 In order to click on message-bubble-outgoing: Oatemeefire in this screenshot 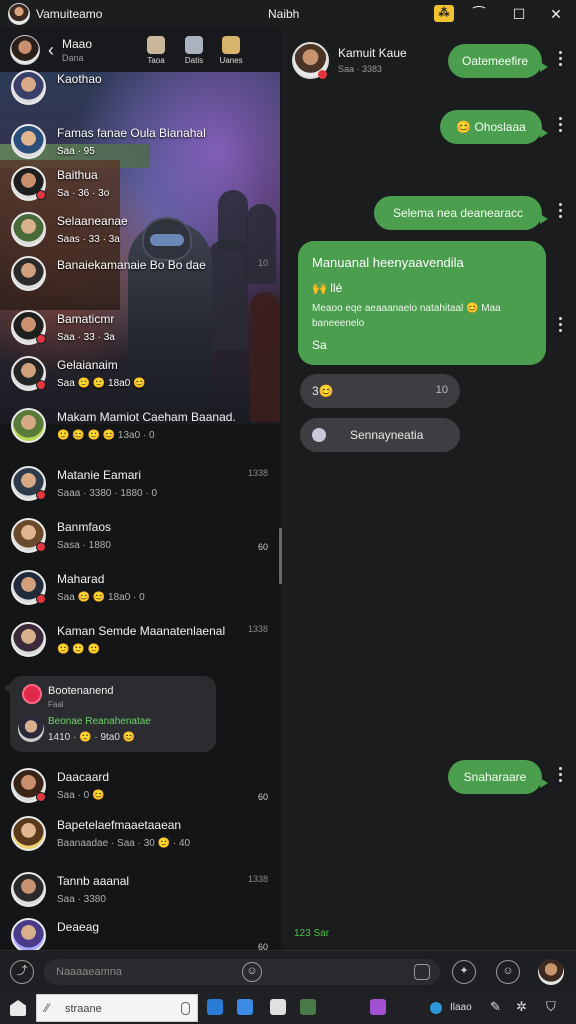, I will do `click(498, 61)`.